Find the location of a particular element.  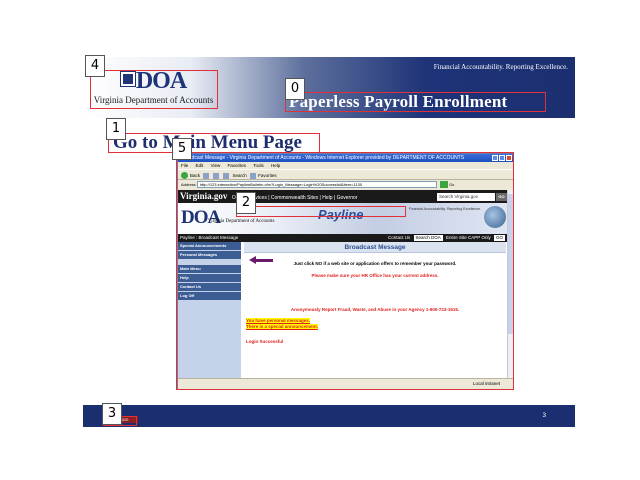

annotation-label-4: 4 is located at coordinates (95, 66).